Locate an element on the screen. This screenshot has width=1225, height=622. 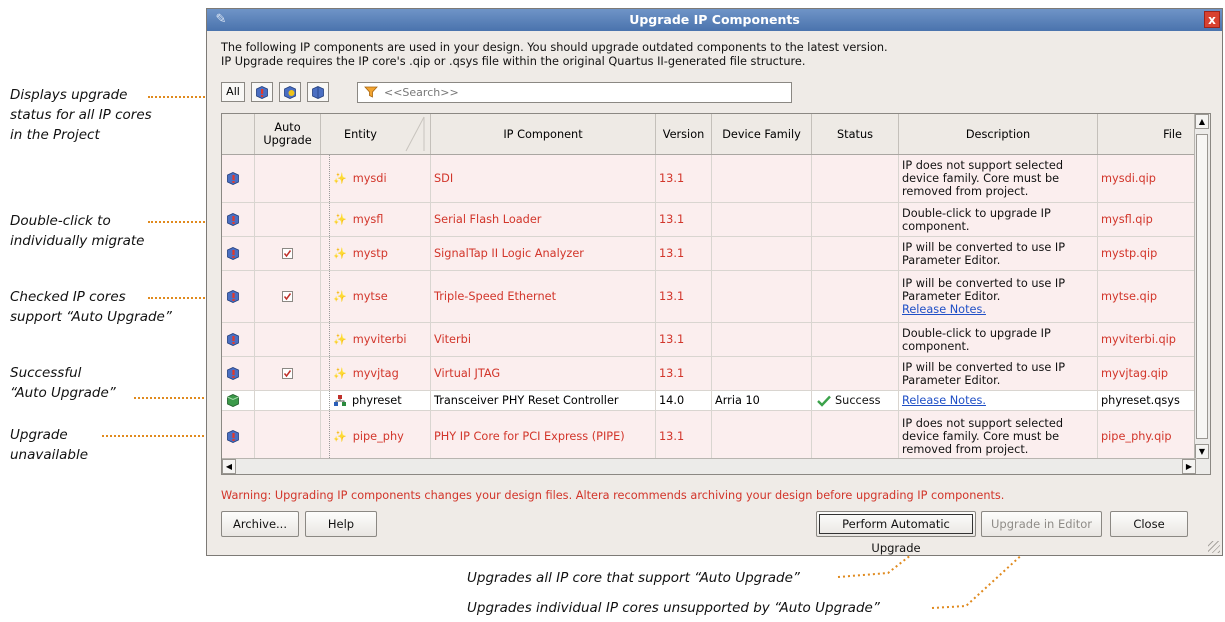
scroll-down-icon: ▼ is located at coordinates (1202, 451).